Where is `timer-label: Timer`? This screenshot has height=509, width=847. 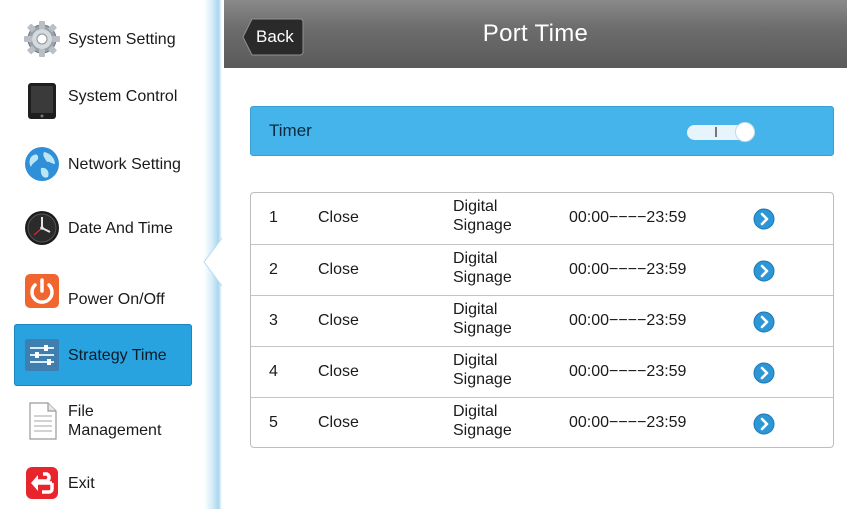 timer-label: Timer is located at coordinates (290, 130).